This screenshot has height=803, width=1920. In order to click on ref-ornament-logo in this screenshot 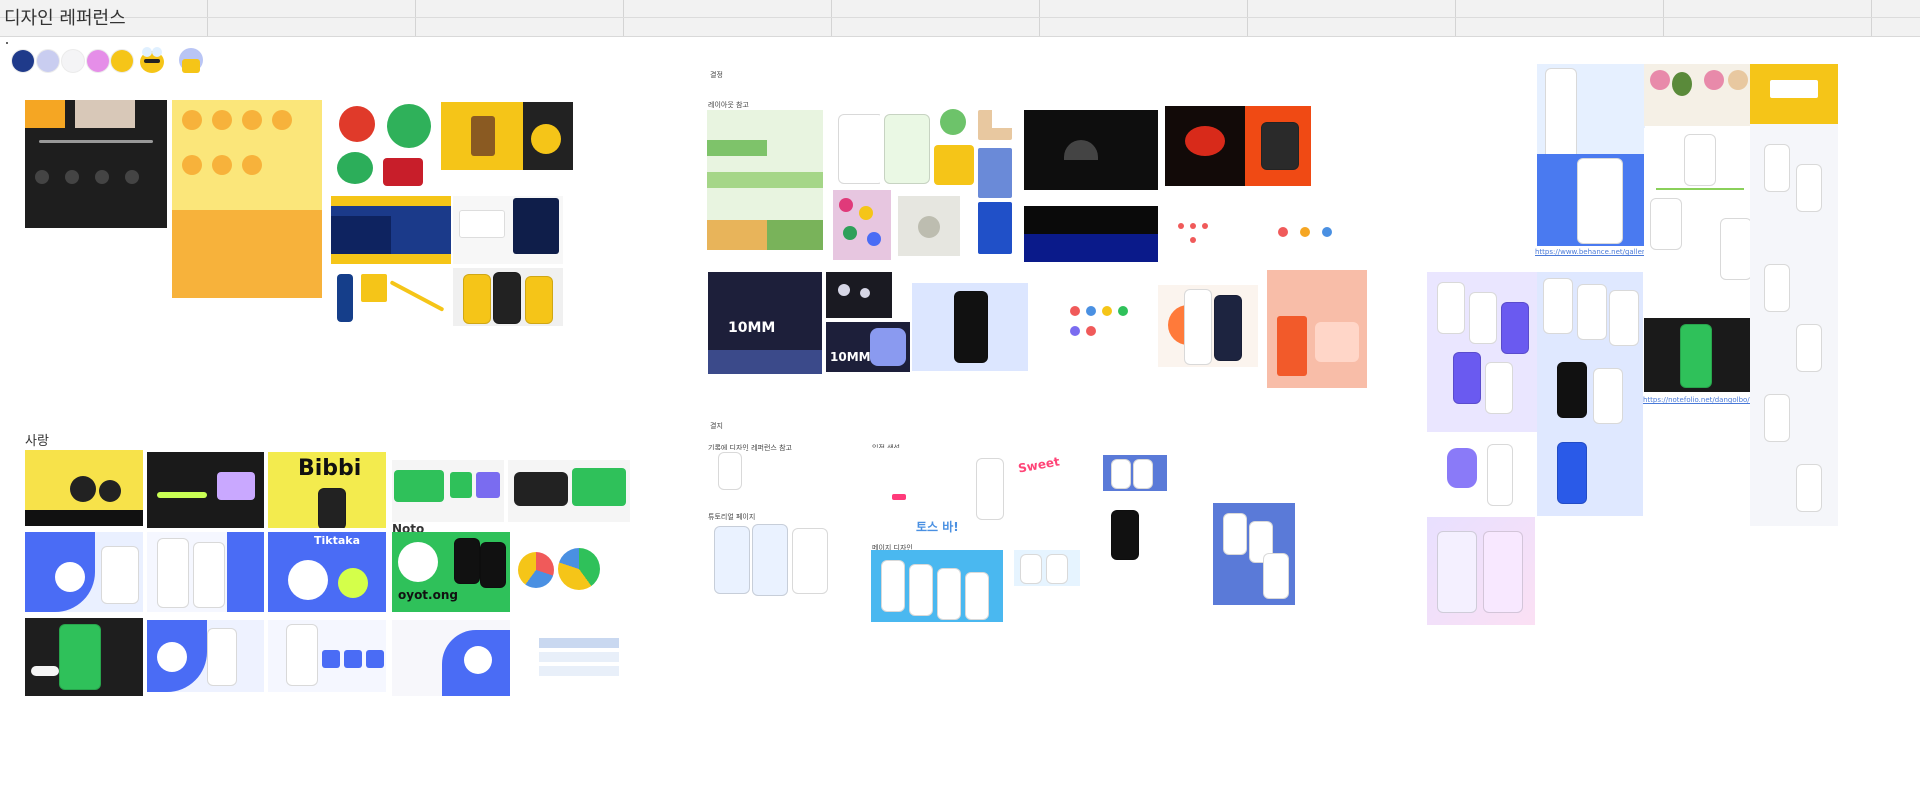, I will do `click(385, 146)`.